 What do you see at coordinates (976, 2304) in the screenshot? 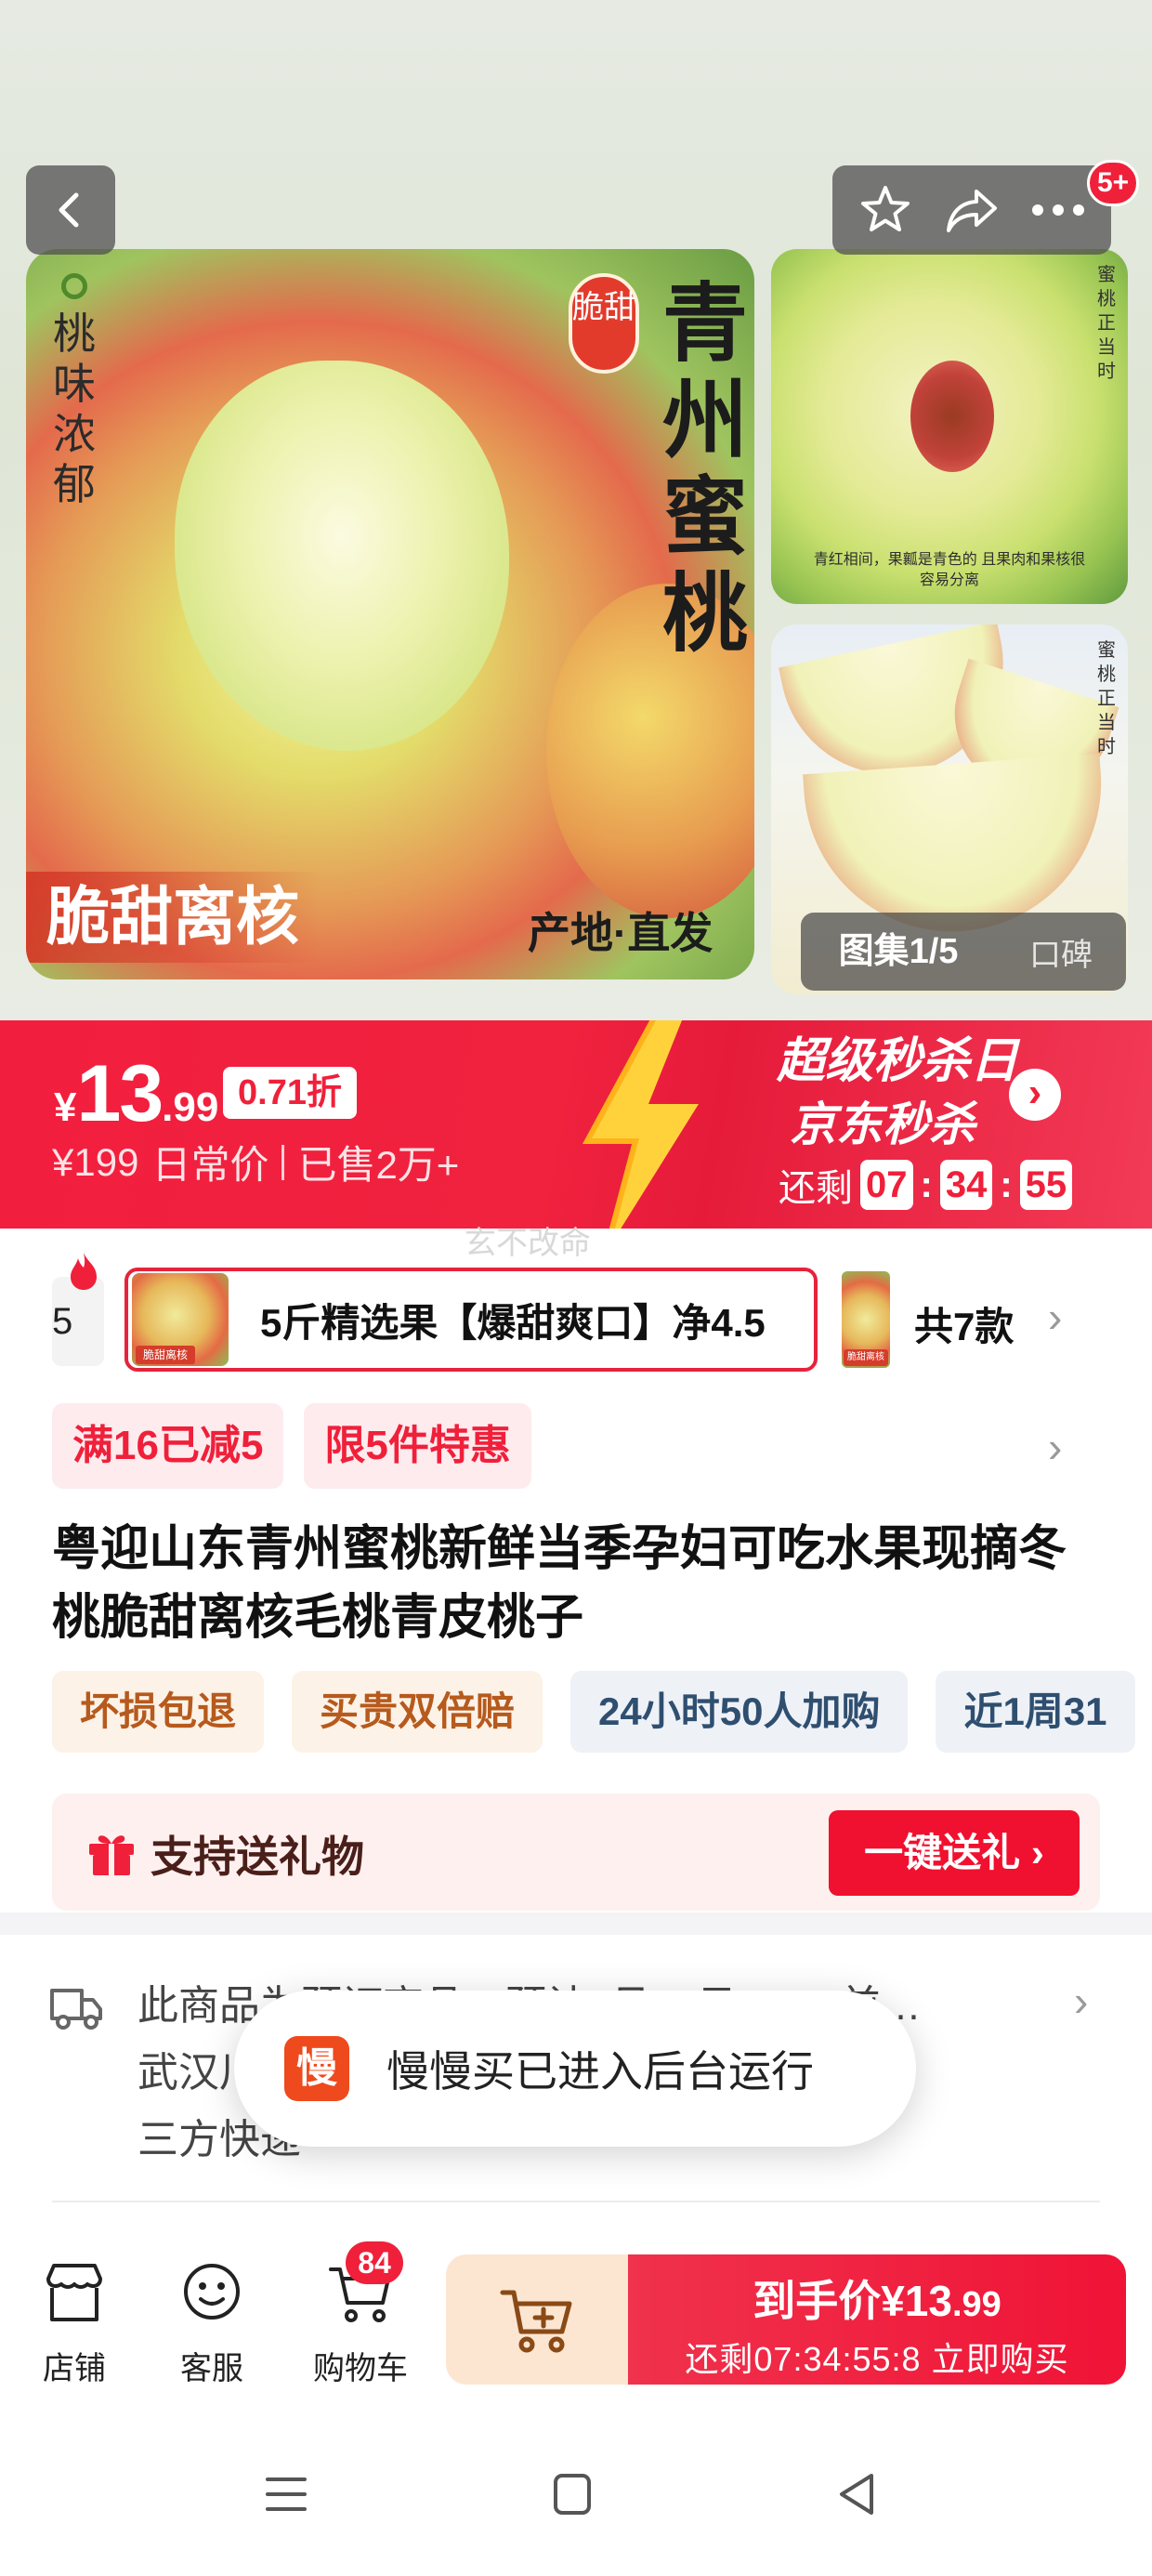
I see `buy-price-dec: .99` at bounding box center [976, 2304].